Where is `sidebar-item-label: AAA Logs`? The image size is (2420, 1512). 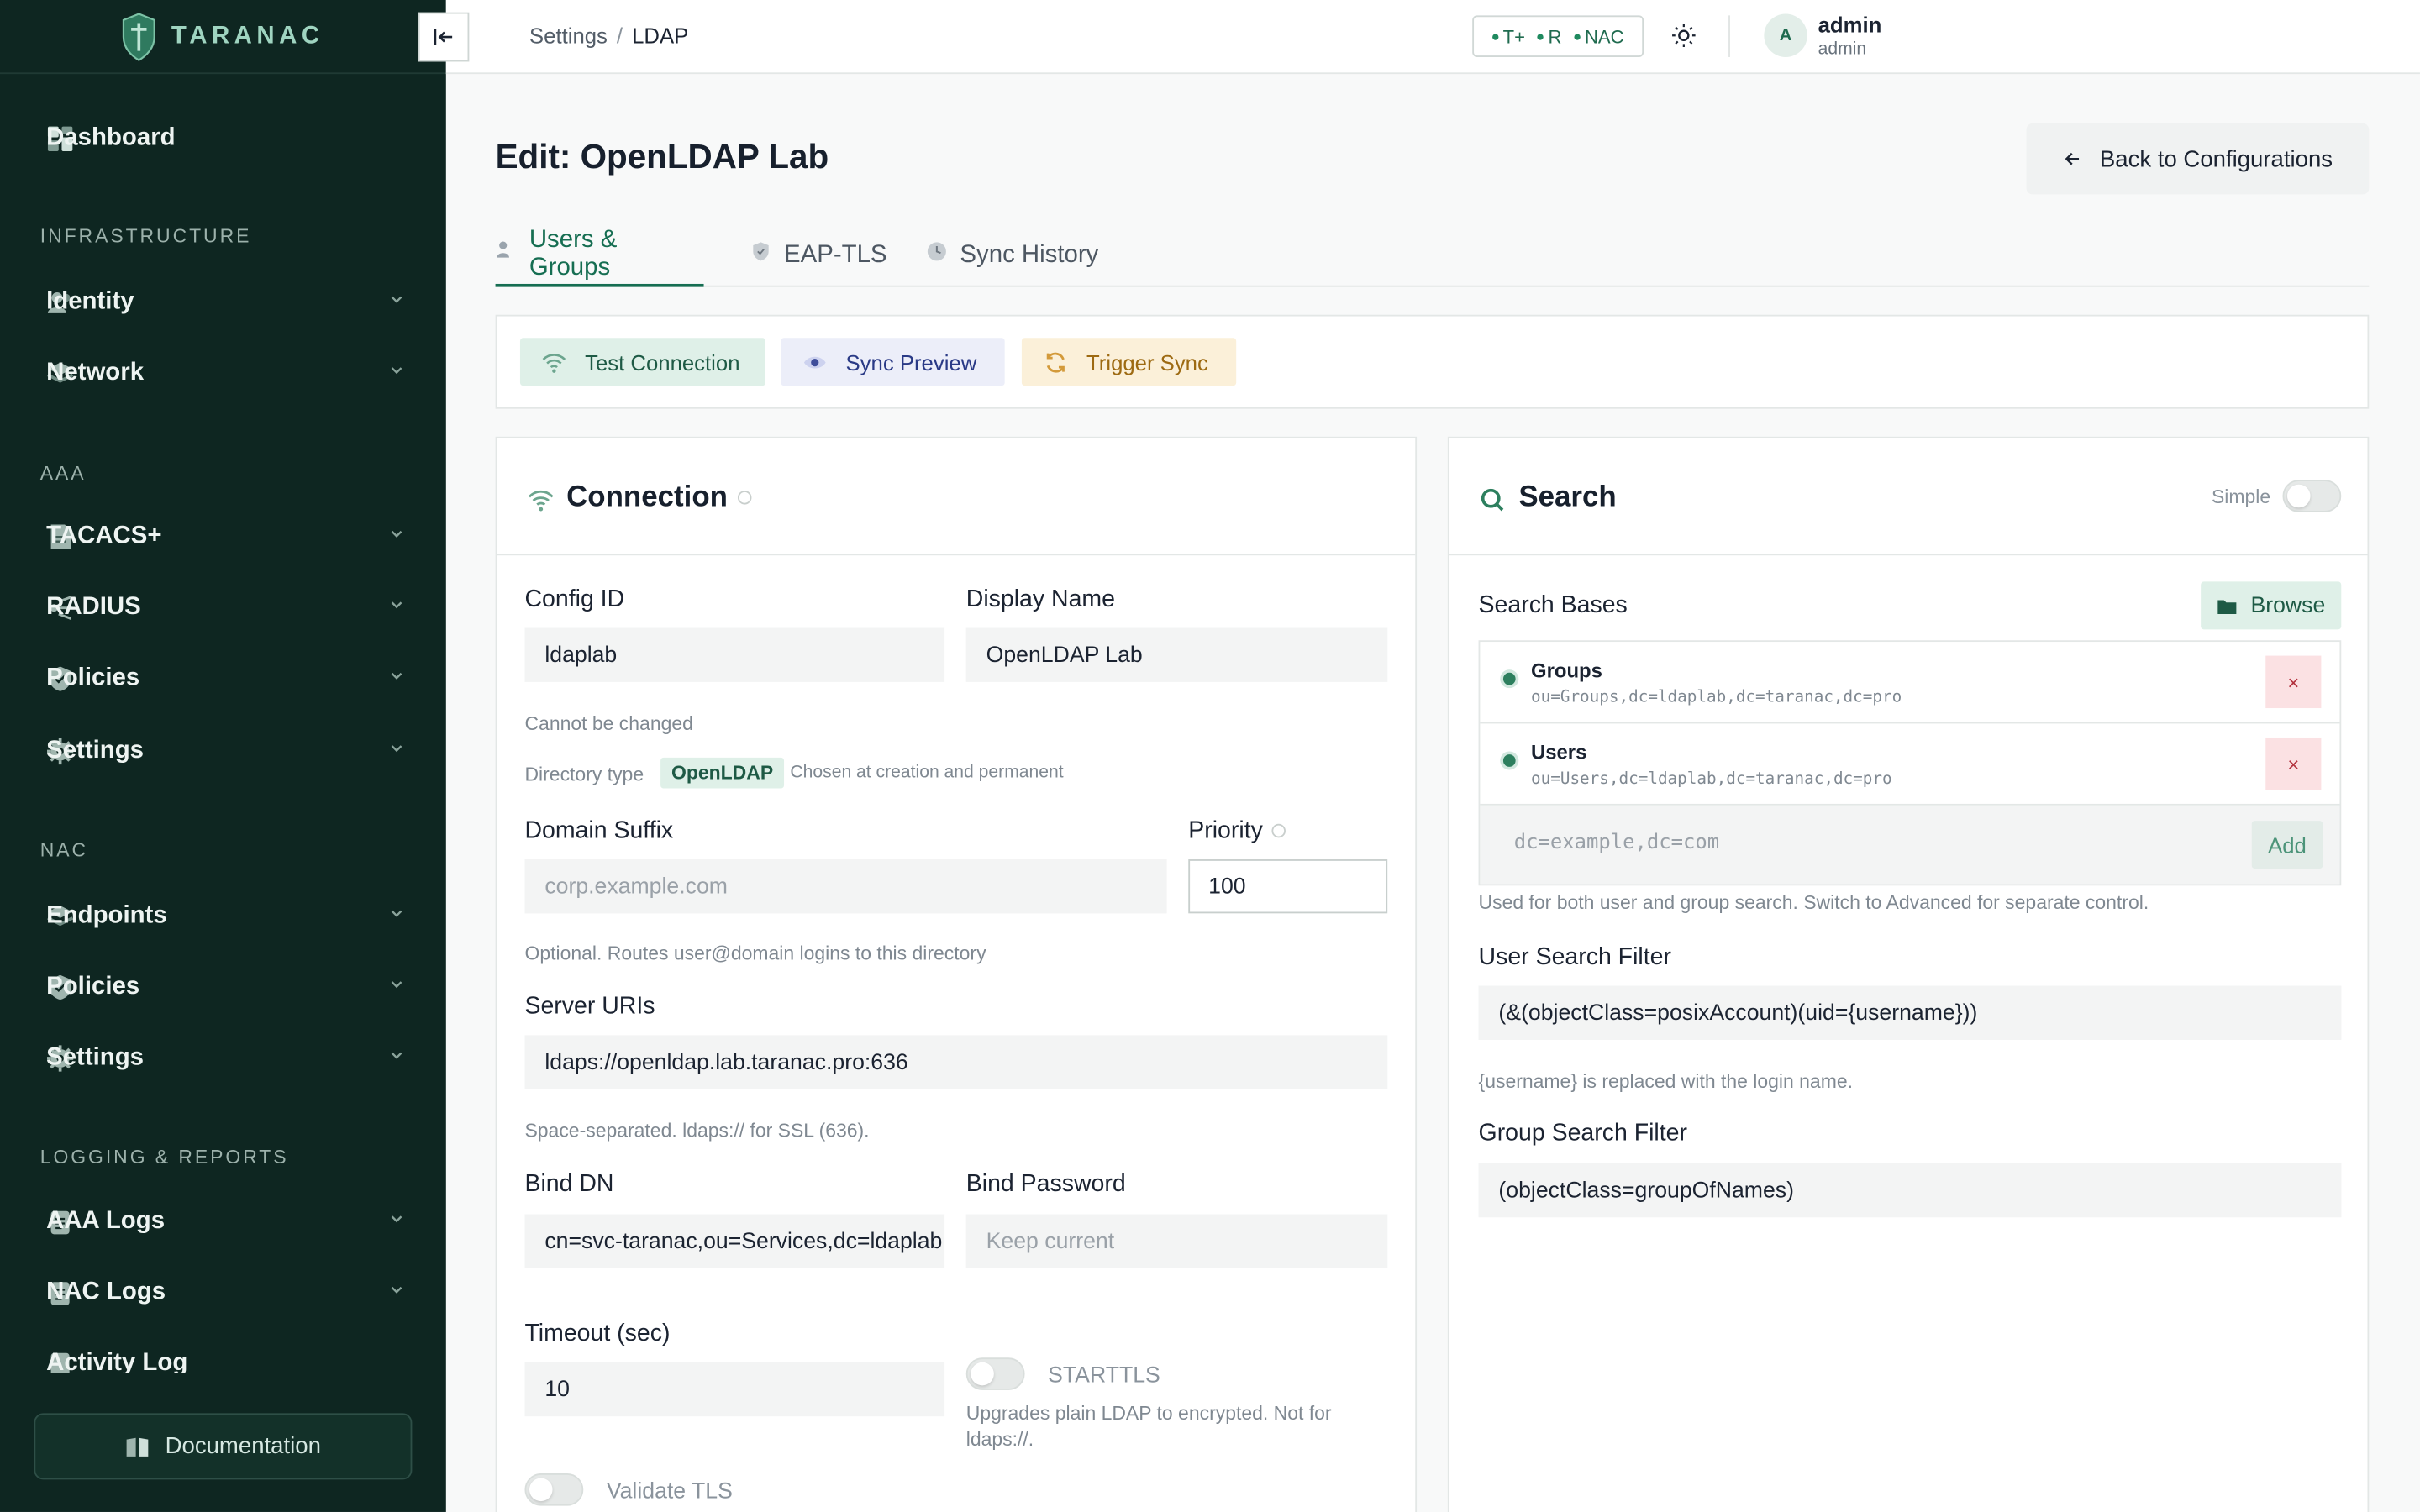
sidebar-item-label: AAA Logs is located at coordinates (106, 1221).